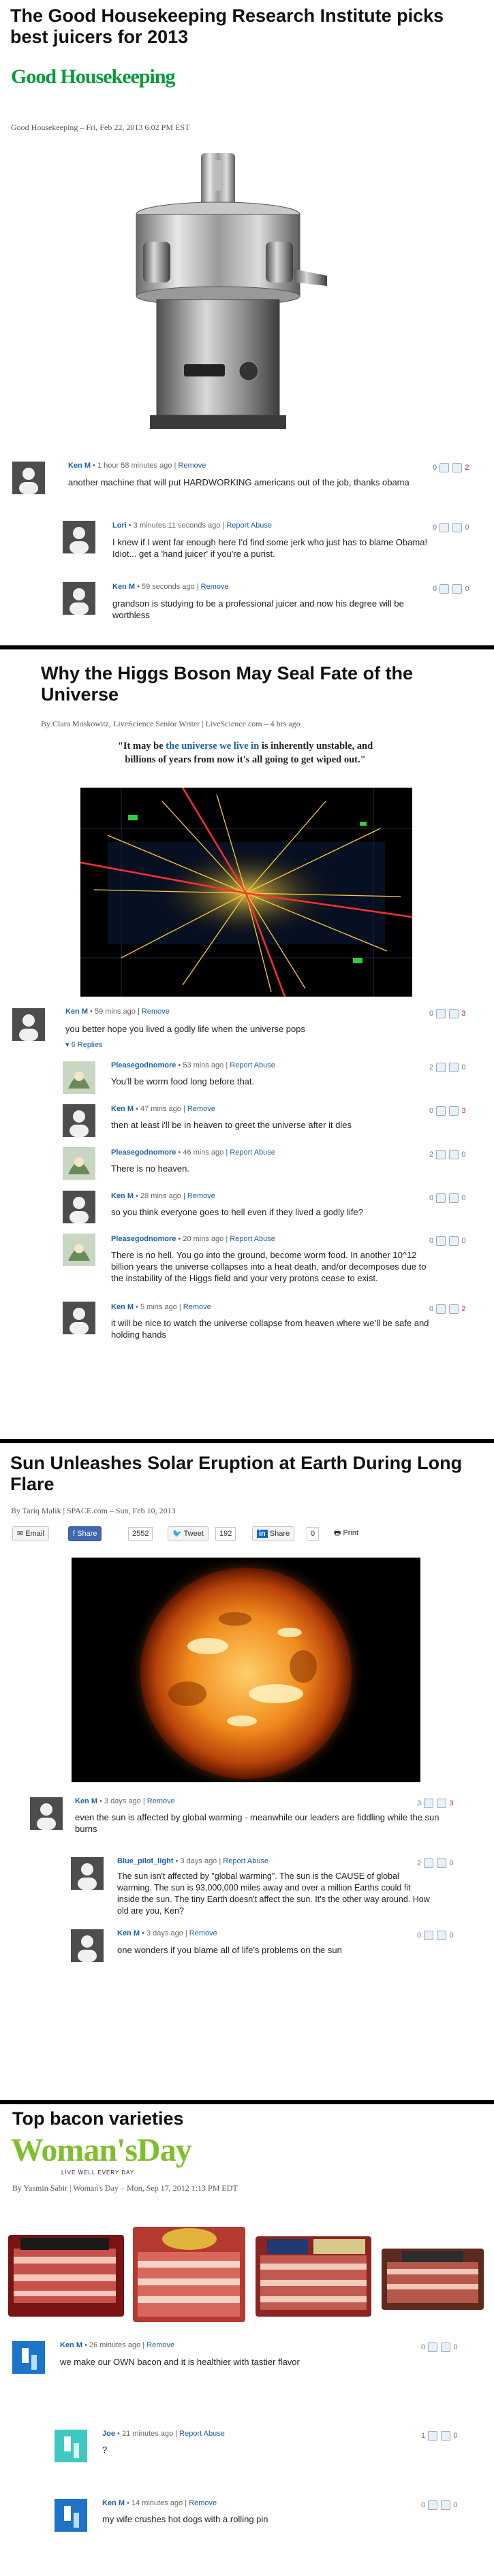  What do you see at coordinates (105, 2450) in the screenshot?
I see `comment-text: ?` at bounding box center [105, 2450].